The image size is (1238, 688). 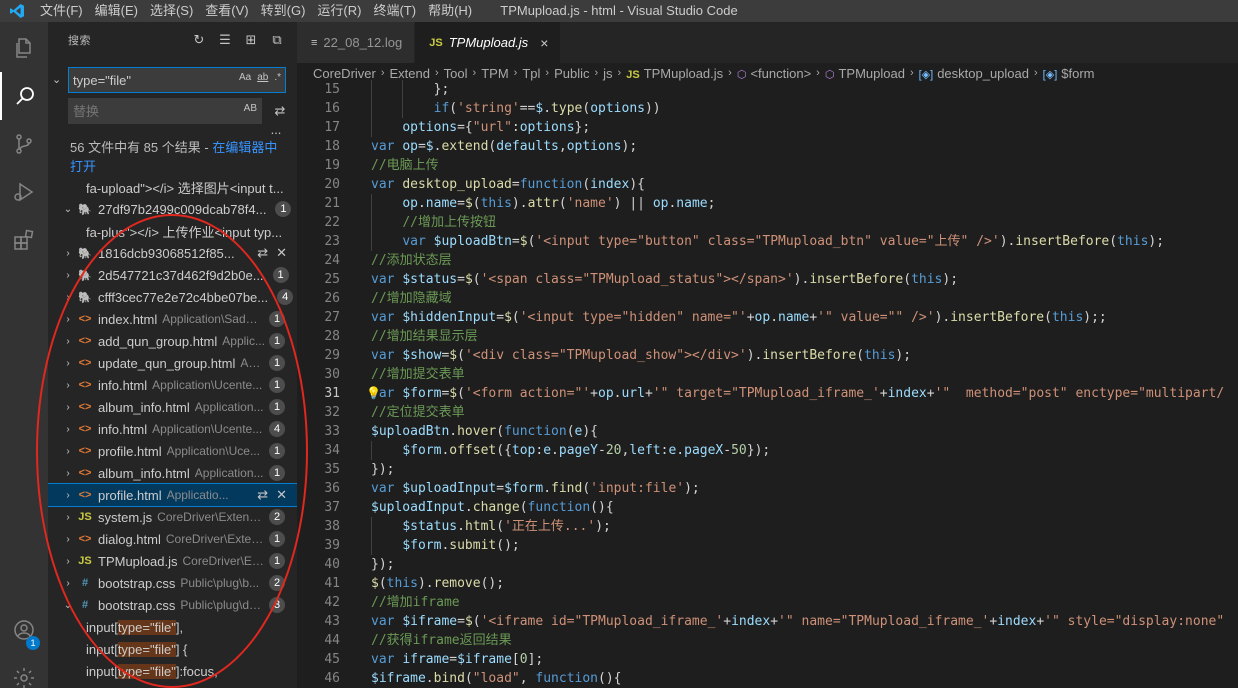 I want to click on menu-item: 终端(T), so click(x=394, y=11).